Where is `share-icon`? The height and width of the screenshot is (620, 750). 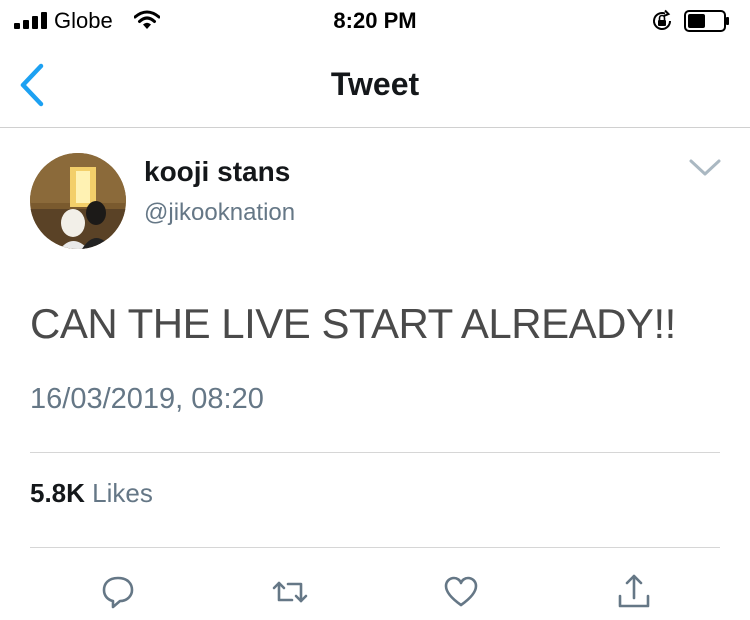 share-icon is located at coordinates (634, 591).